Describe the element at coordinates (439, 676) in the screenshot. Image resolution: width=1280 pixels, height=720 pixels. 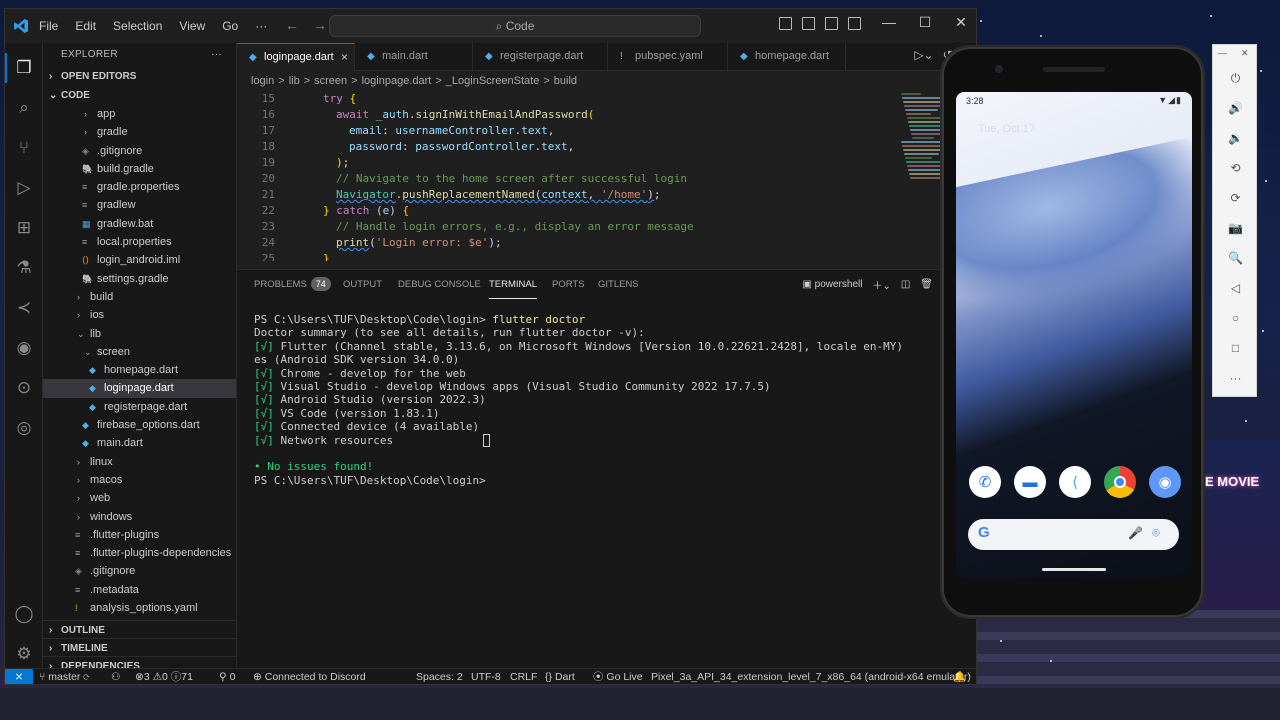
I see `indentation-indicator: Spaces: 2` at that location.